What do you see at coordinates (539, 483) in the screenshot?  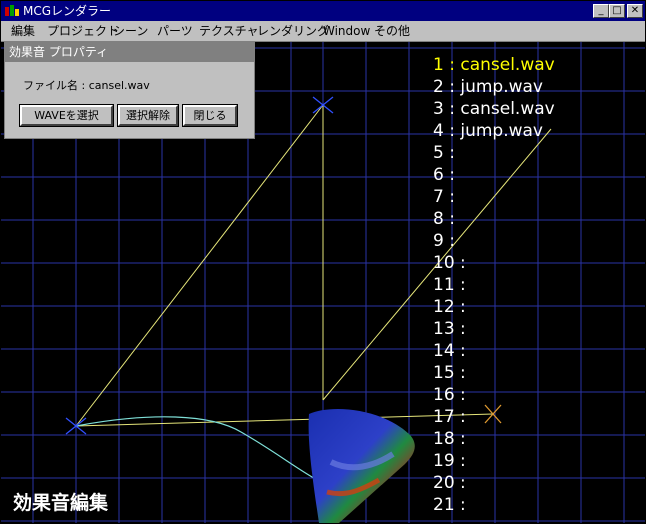 I see `sound-slot-20: 20 :` at bounding box center [539, 483].